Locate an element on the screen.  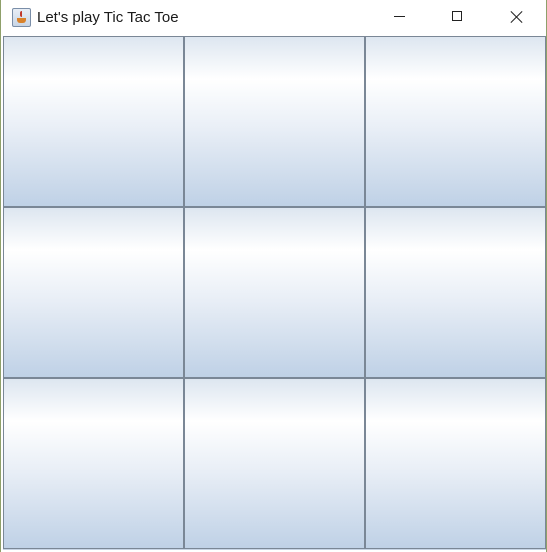
maximize-button is located at coordinates (458, 17).